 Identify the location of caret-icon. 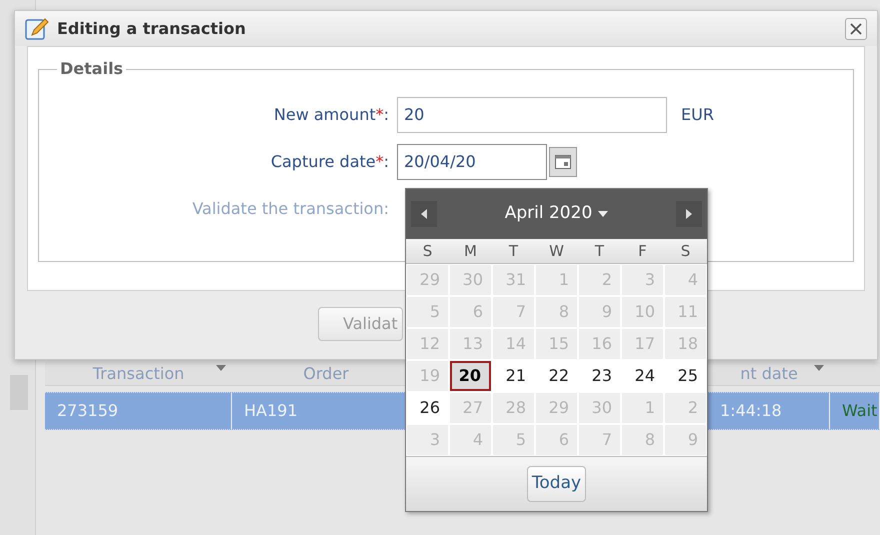
(603, 214).